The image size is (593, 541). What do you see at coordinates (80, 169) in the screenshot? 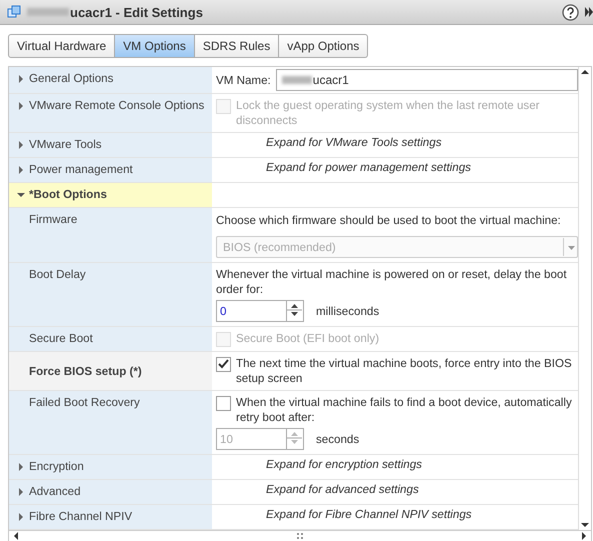
I see `section-label: Power management` at bounding box center [80, 169].